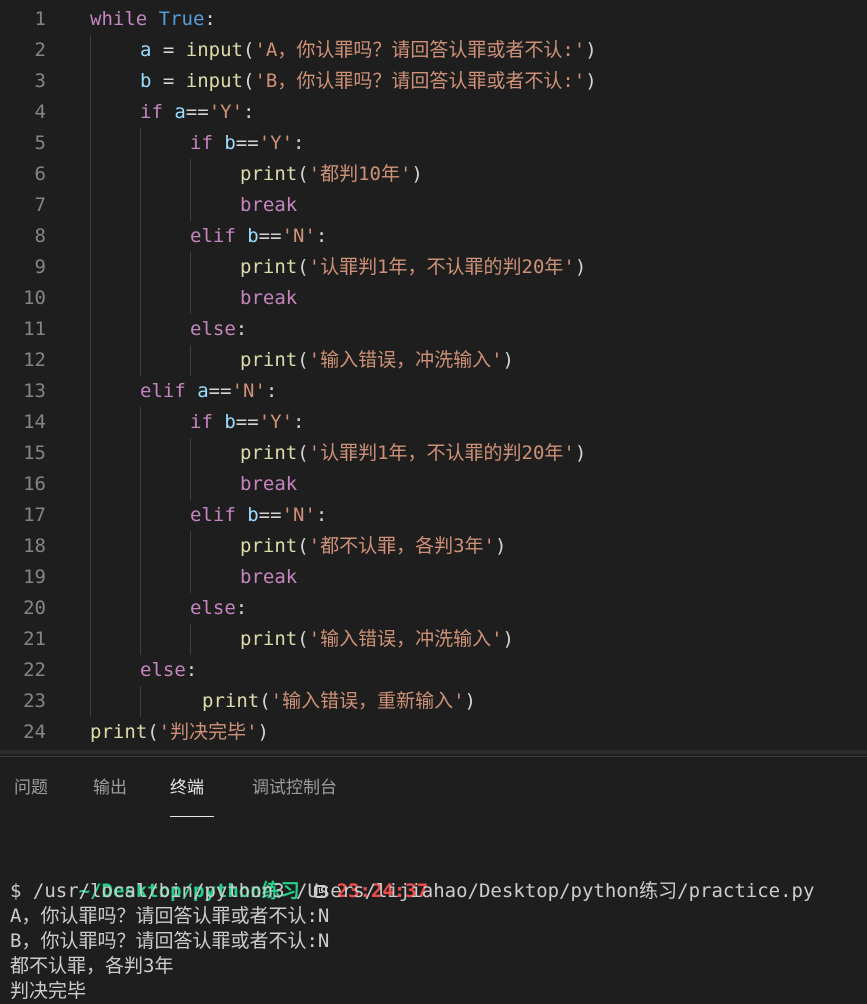  I want to click on string-token: 'N', so click(248, 391).